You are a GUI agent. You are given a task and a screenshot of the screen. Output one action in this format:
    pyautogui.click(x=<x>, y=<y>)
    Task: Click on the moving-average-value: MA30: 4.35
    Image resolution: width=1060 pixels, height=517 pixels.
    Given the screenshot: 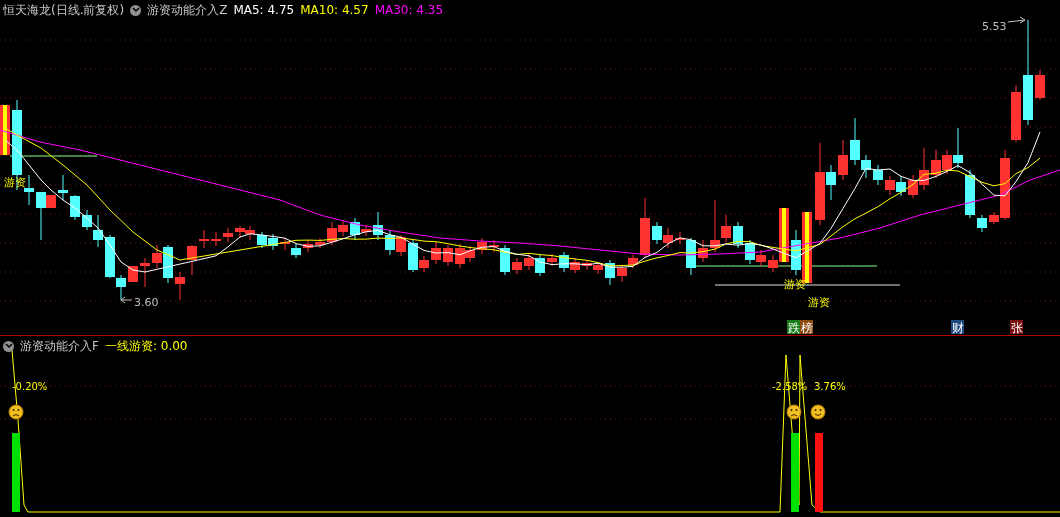 What is the action you would take?
    pyautogui.click(x=409, y=10)
    